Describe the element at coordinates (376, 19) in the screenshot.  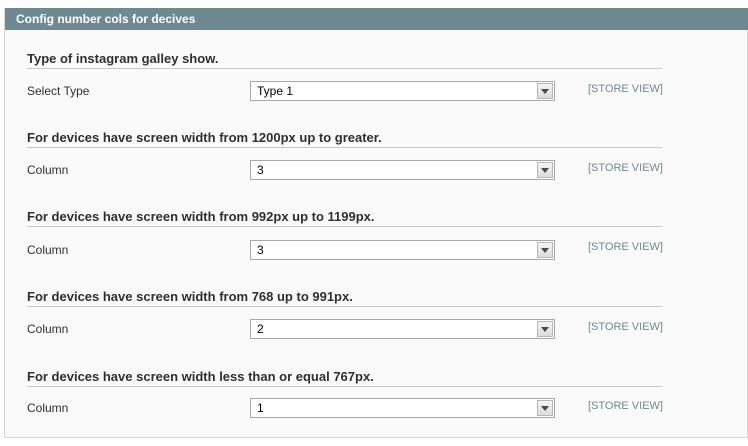
I see `panel-header: Config number cols for decives` at that location.